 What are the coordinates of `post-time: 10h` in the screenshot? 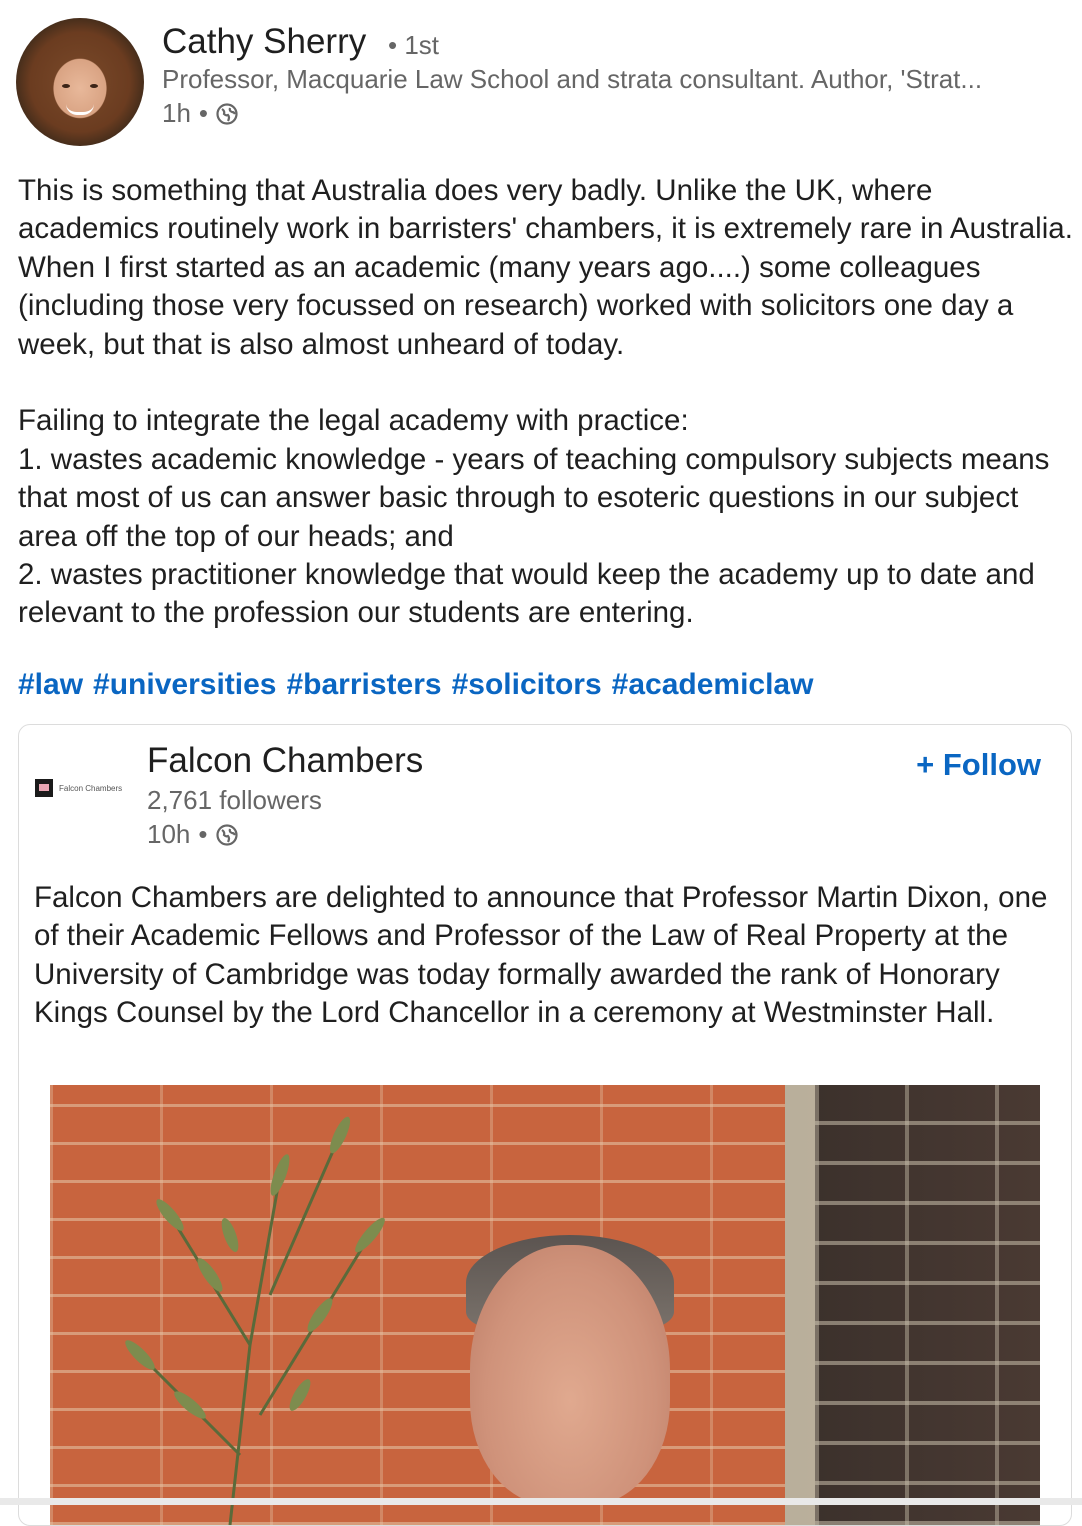 It's located at (169, 834).